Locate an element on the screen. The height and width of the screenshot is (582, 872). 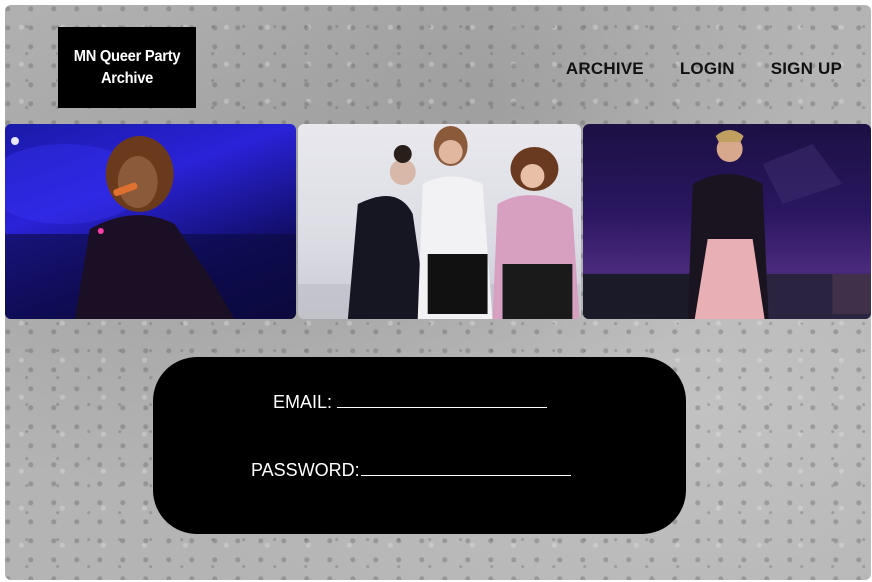
party-photo-stage-performer is located at coordinates (726, 221).